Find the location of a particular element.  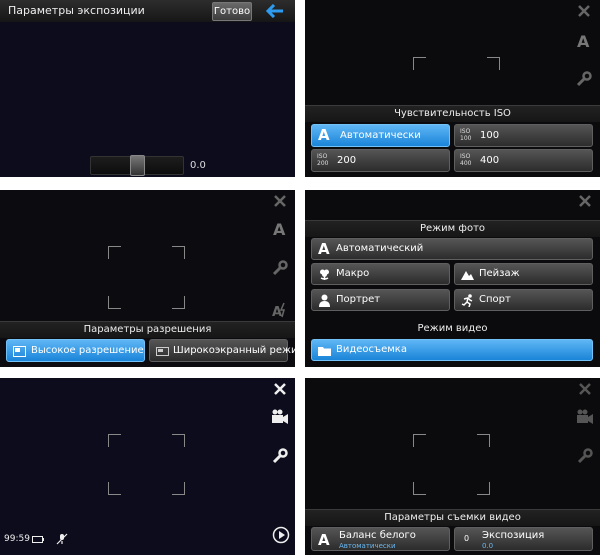

resolution-header: Параметры разрешения is located at coordinates (147, 329).